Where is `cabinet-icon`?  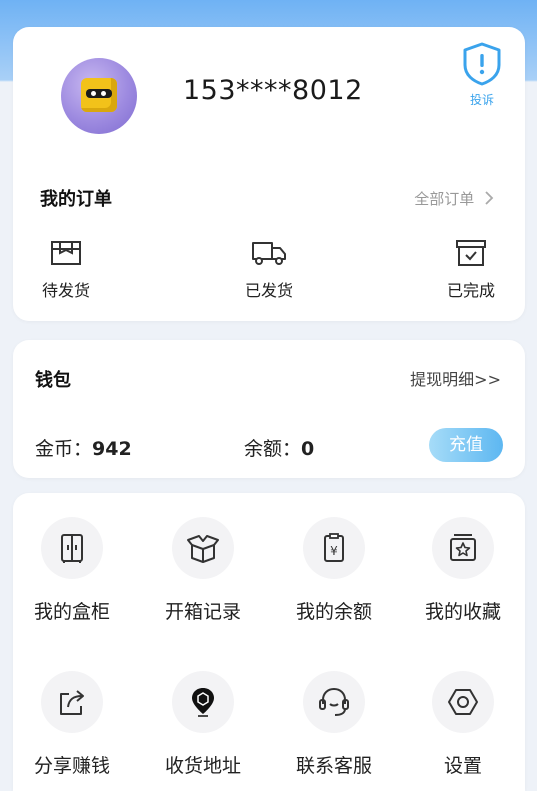
cabinet-icon is located at coordinates (72, 548).